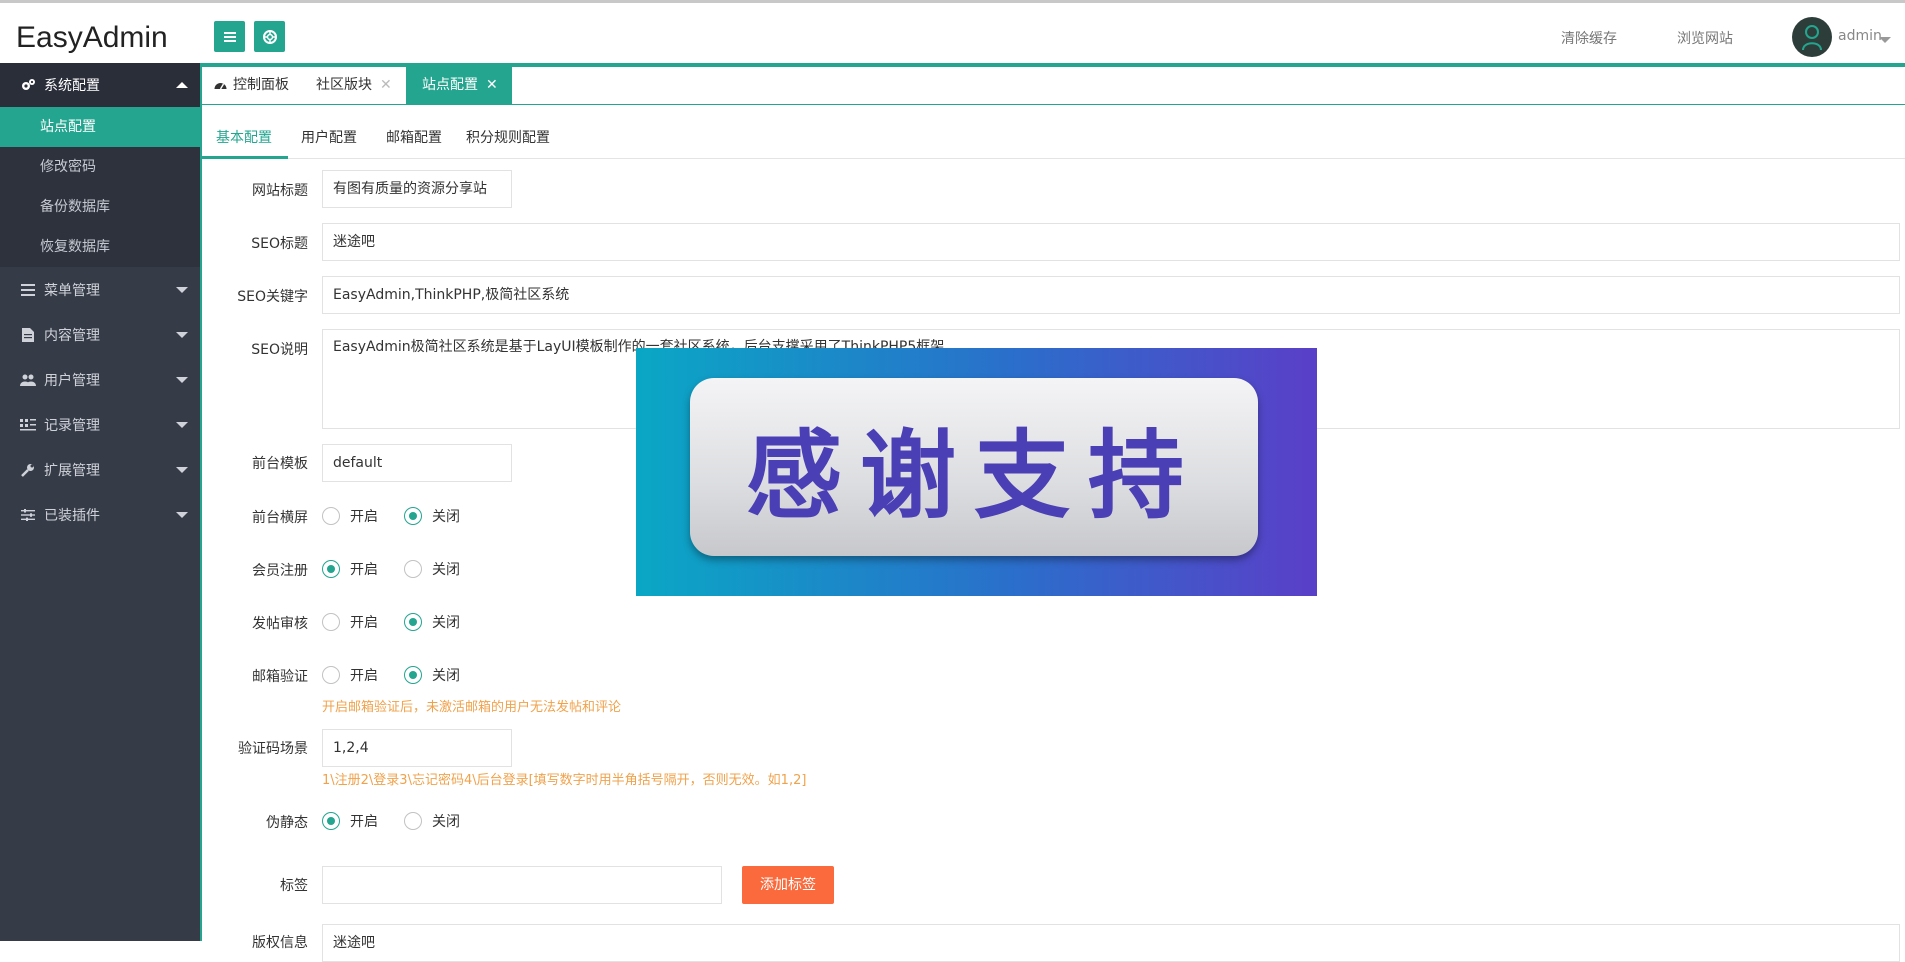  Describe the element at coordinates (28, 515) in the screenshot. I see `sliders-icon` at that location.